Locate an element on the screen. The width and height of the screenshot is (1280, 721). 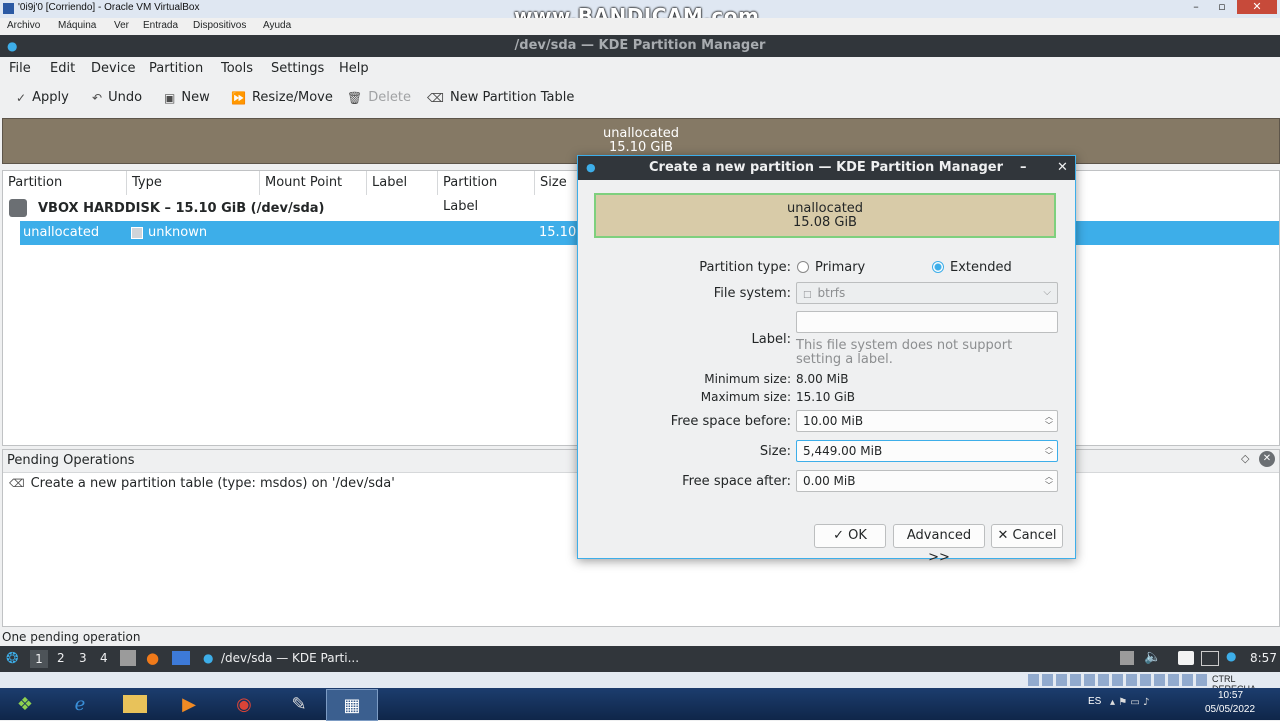
resize-move-button: ⏩ Resize/Move is located at coordinates (282, 97).